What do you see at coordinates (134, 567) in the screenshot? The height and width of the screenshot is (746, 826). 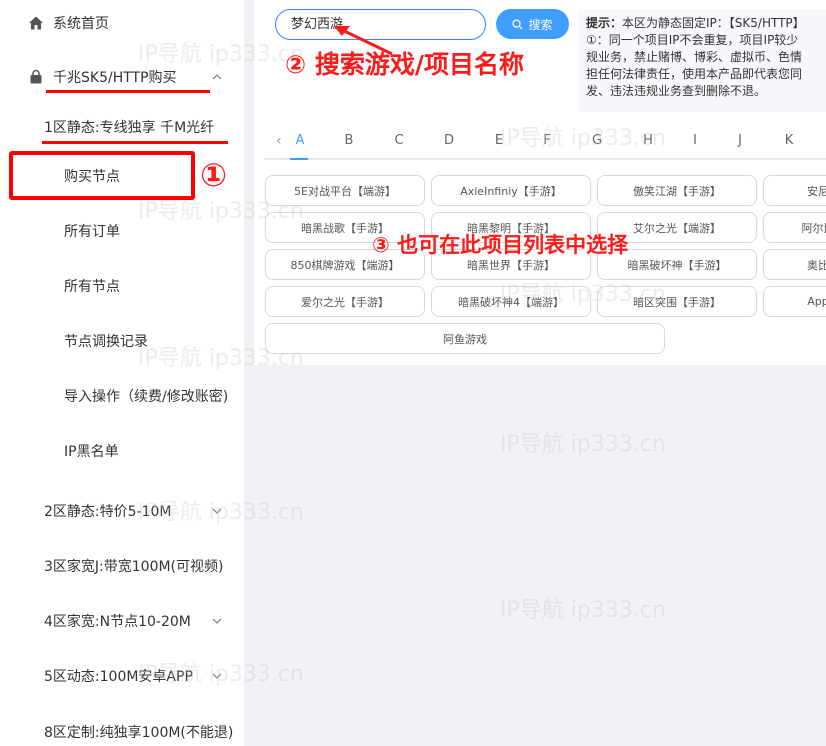 I see `sidebar-item-zone-label: 3区家宽J:带宽100M(可视频)` at bounding box center [134, 567].